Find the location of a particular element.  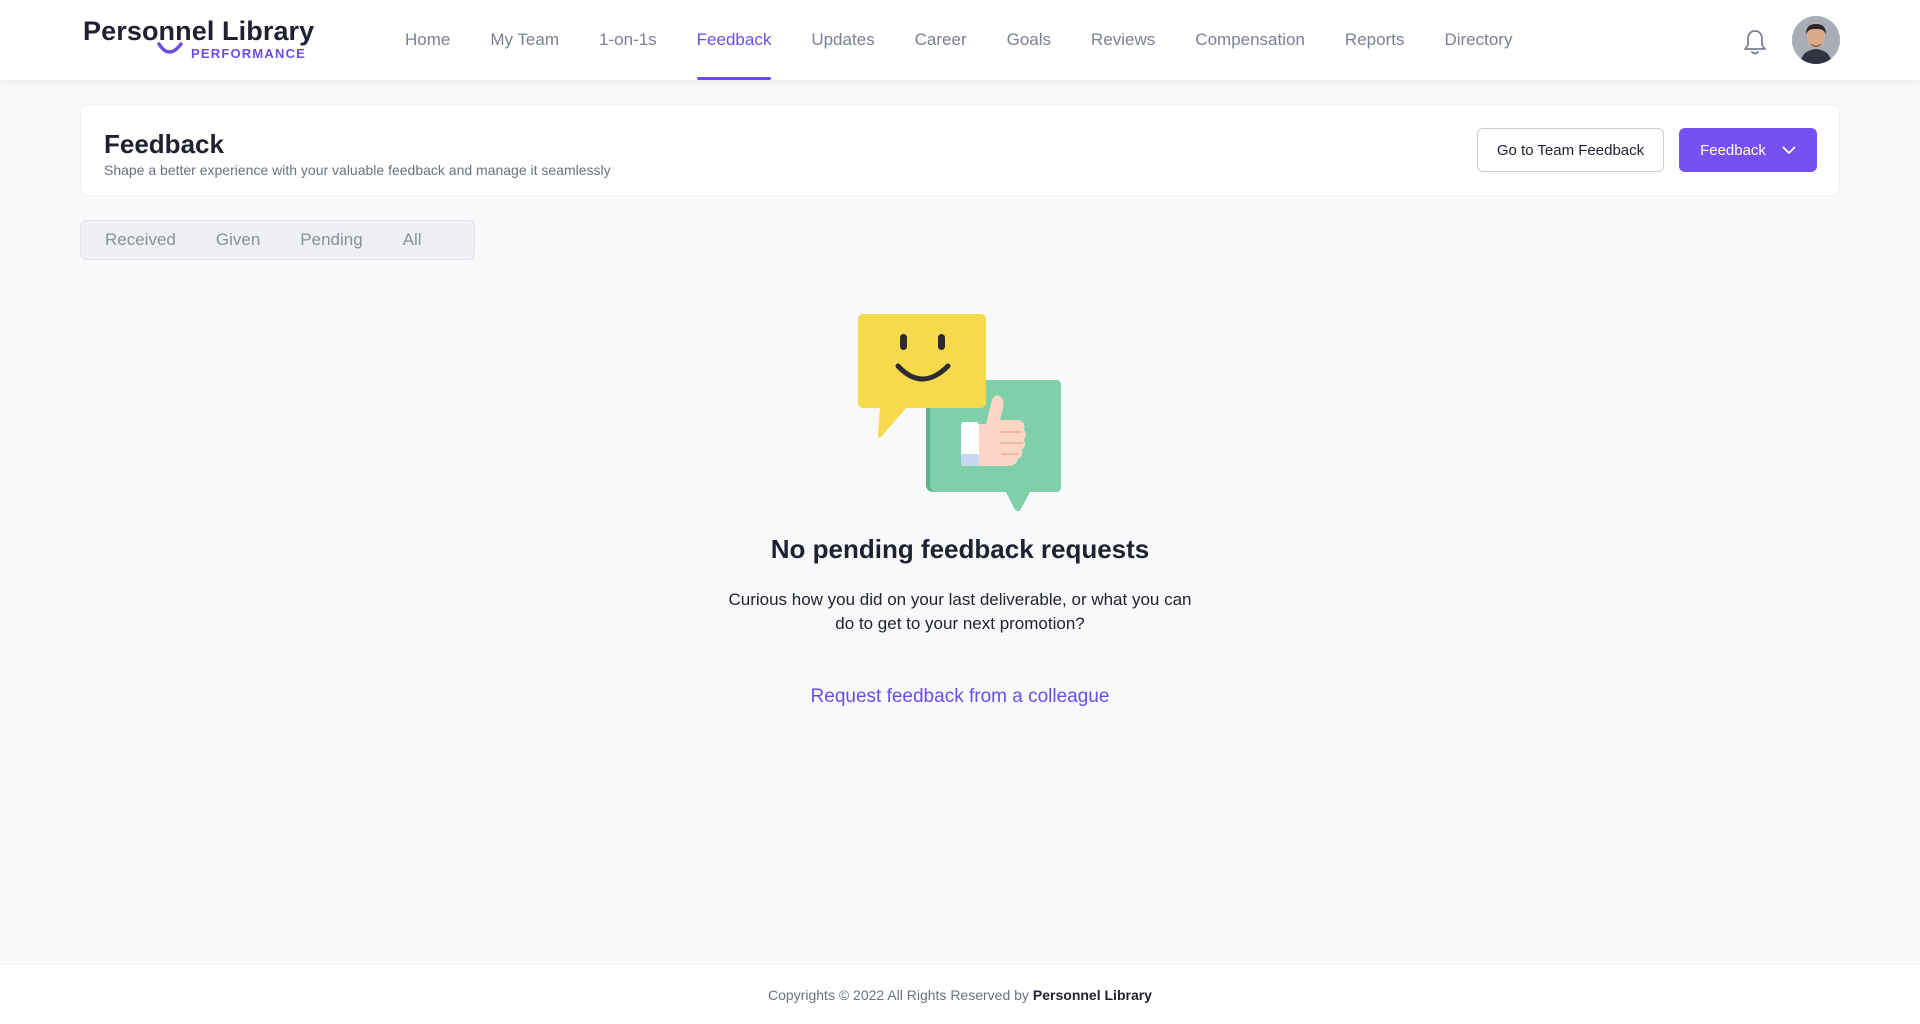

footer-copyright: Copyrights © 2022 All Rights Reserved by is located at coordinates (898, 994).